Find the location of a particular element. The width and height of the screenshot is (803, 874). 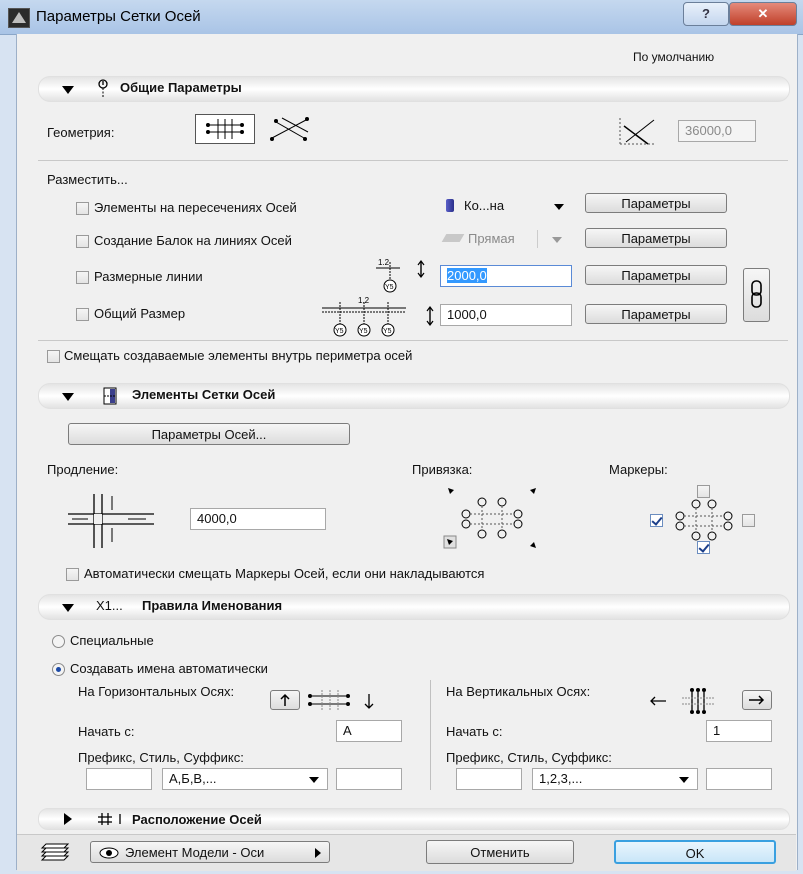

horizontal-start-label: Начать с: is located at coordinates (106, 731).